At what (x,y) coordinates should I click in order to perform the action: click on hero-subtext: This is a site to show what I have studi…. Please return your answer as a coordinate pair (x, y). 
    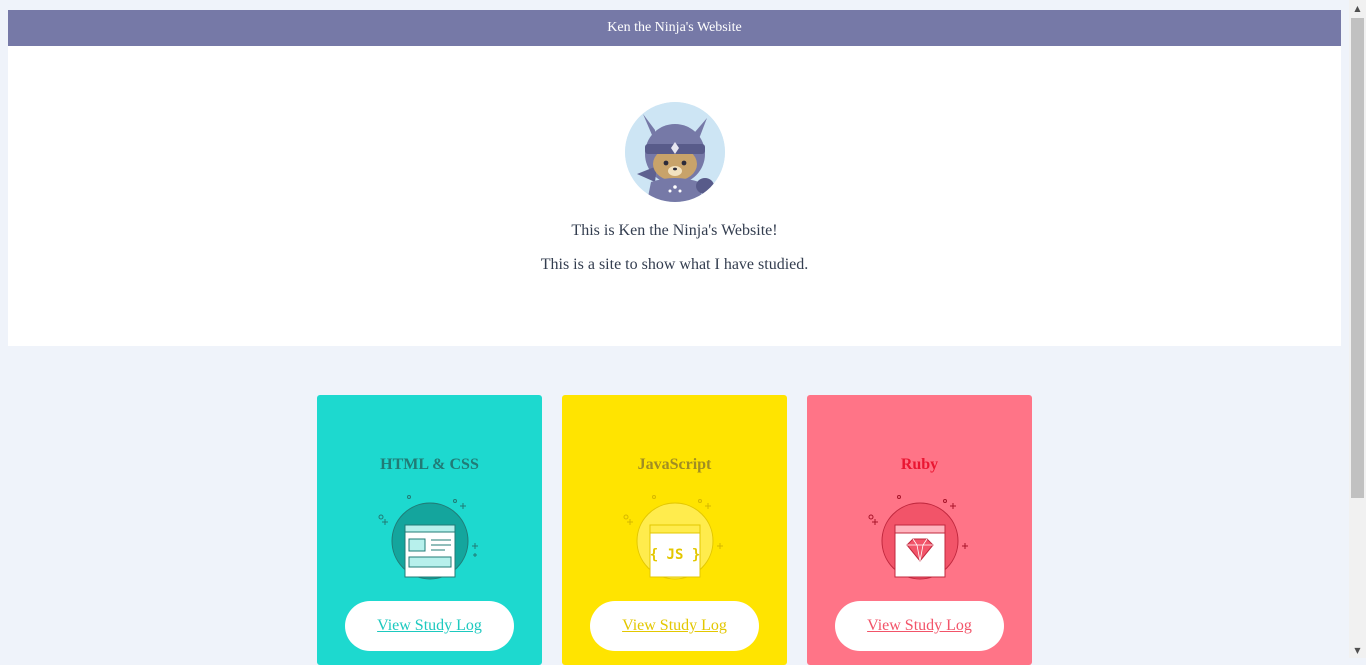
    Looking at the image, I should click on (674, 264).